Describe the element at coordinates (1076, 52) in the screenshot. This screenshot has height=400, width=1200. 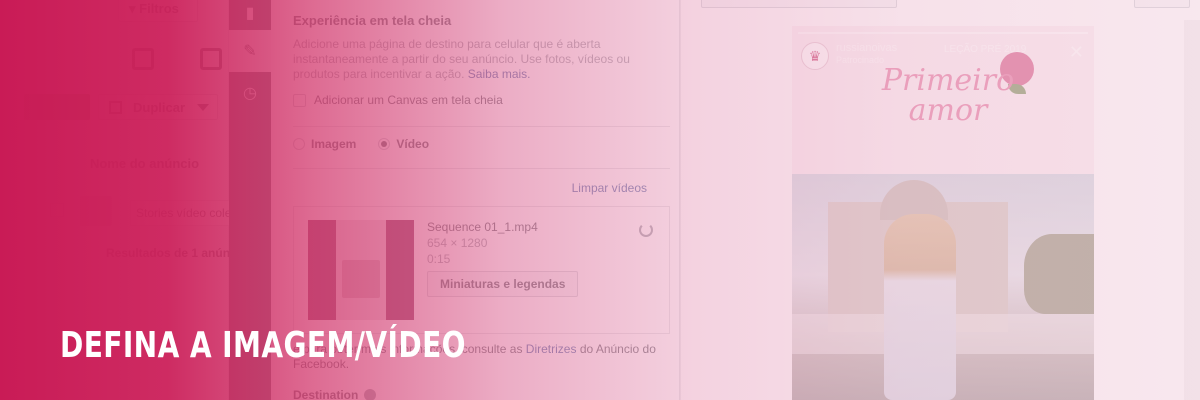
I see `close-icon: ✕` at that location.